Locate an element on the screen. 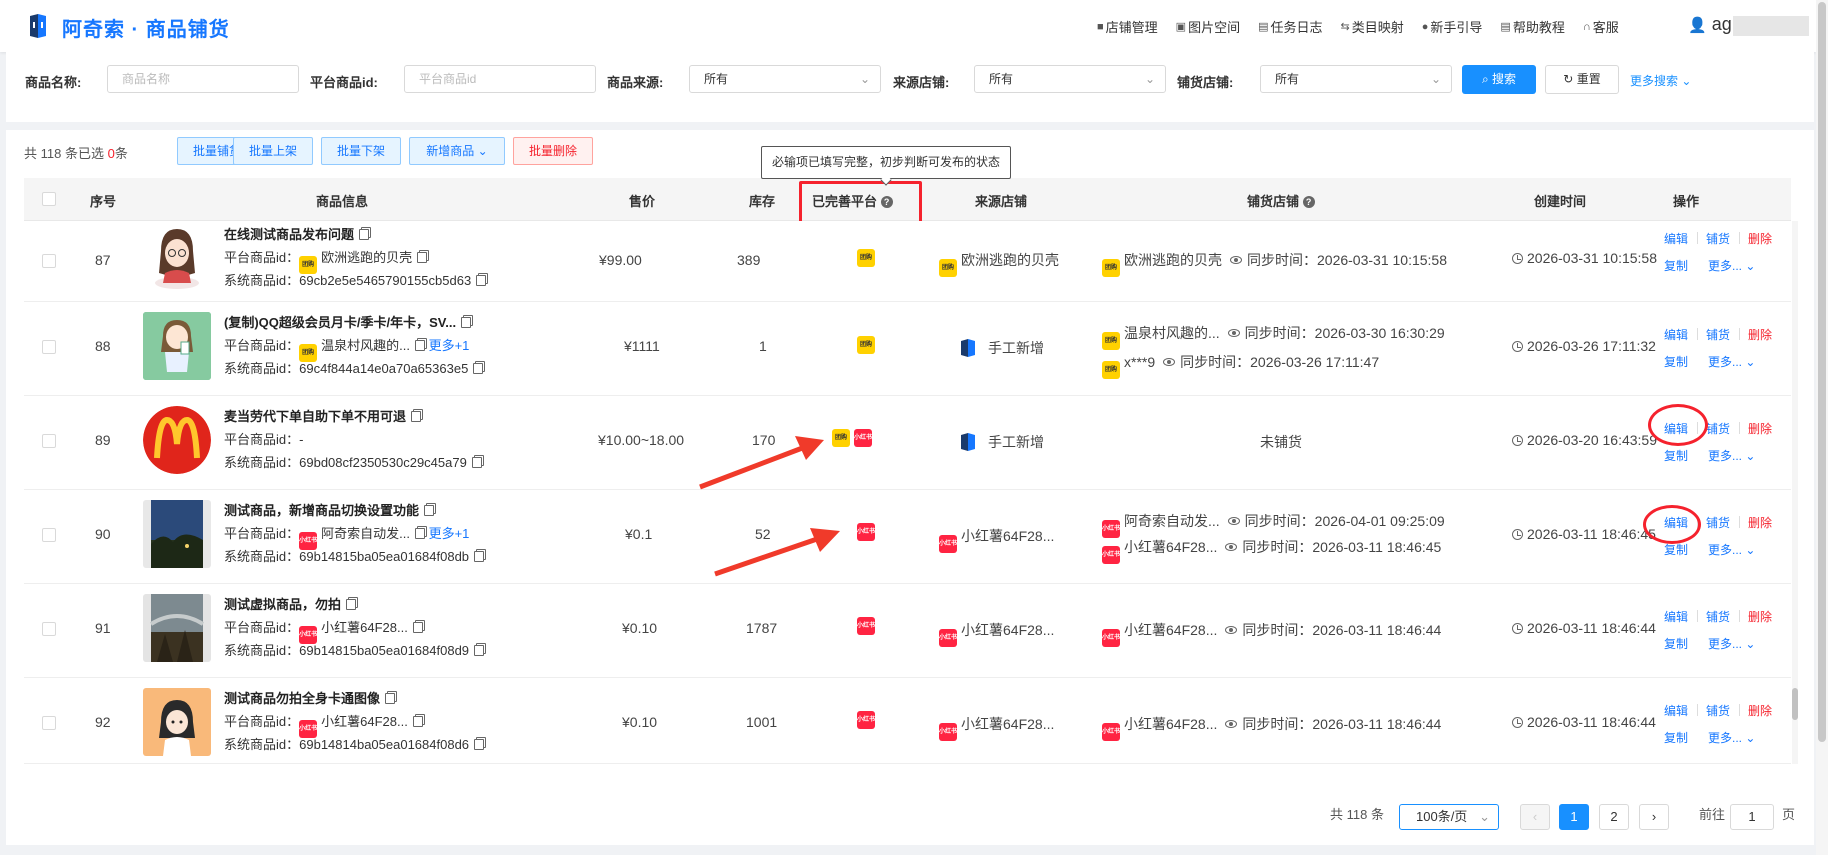 The height and width of the screenshot is (855, 1828). platform-id-input: 平台商品id is located at coordinates (500, 79).